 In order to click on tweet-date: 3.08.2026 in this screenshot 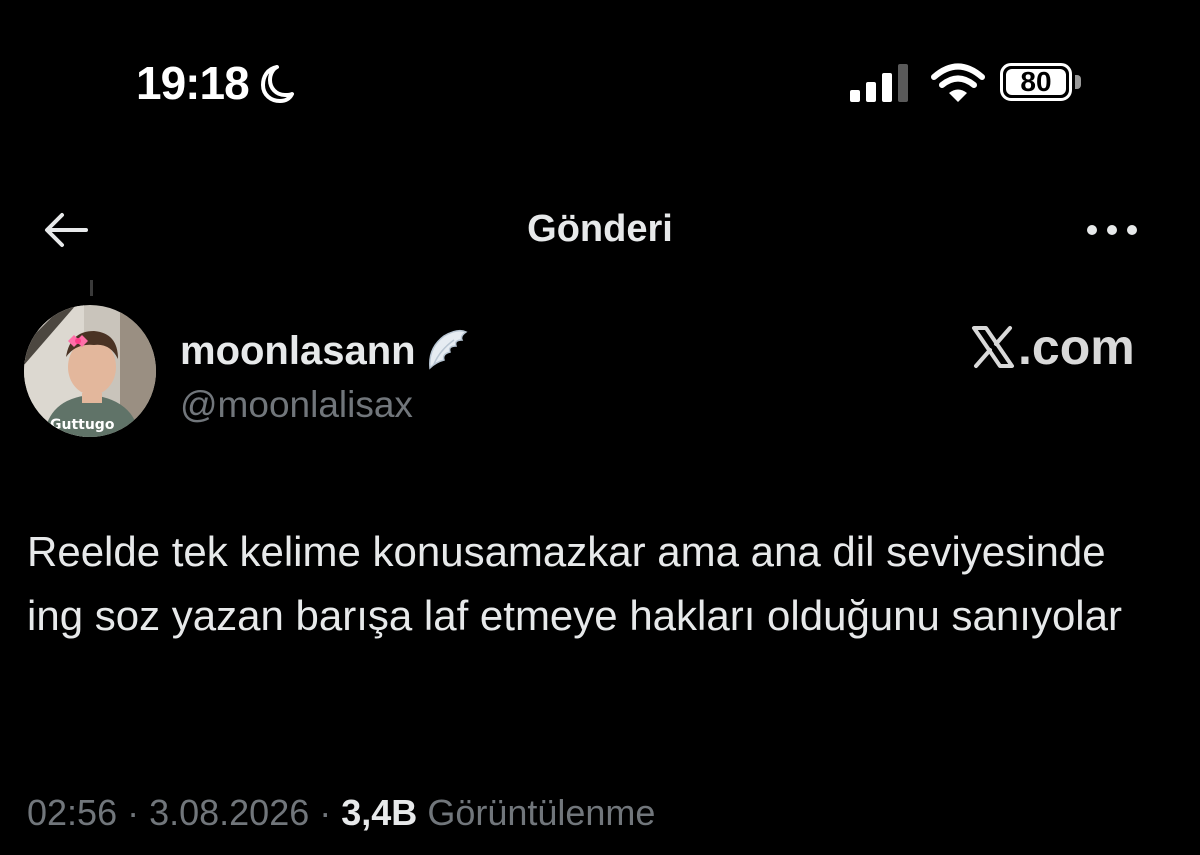, I will do `click(229, 812)`.